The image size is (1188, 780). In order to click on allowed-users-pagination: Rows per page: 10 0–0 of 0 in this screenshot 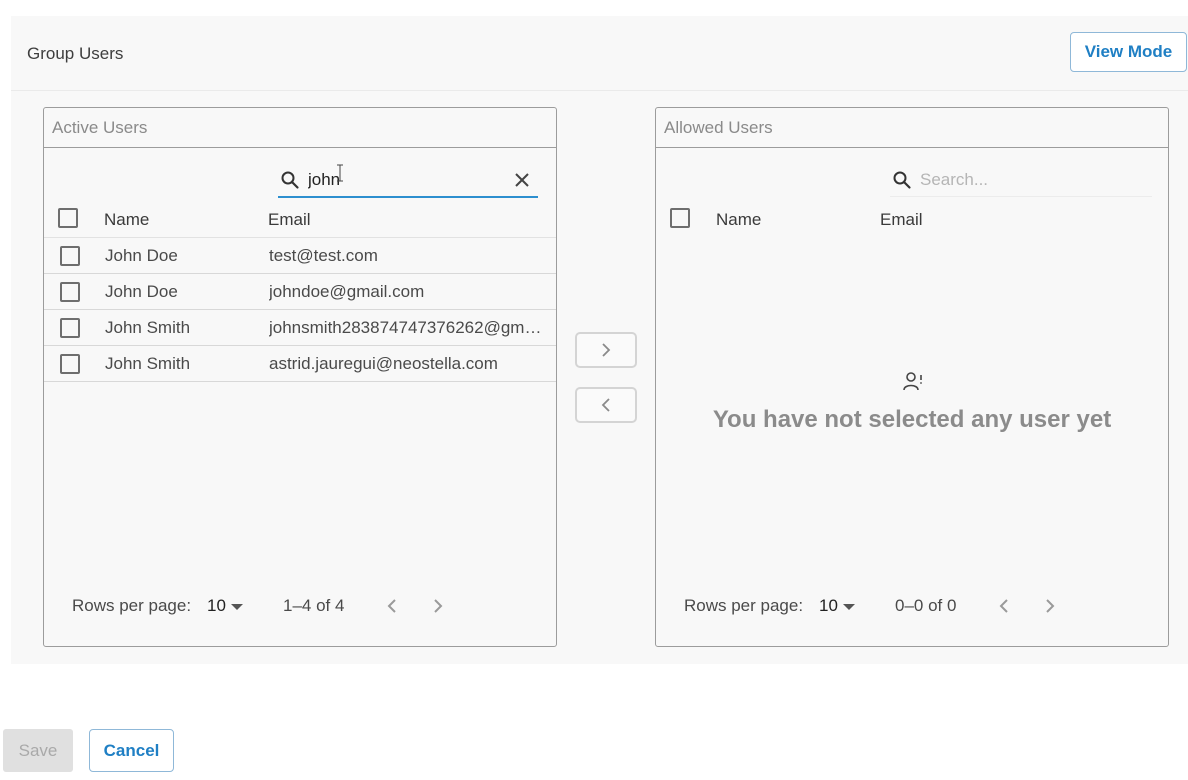, I will do `click(912, 606)`.